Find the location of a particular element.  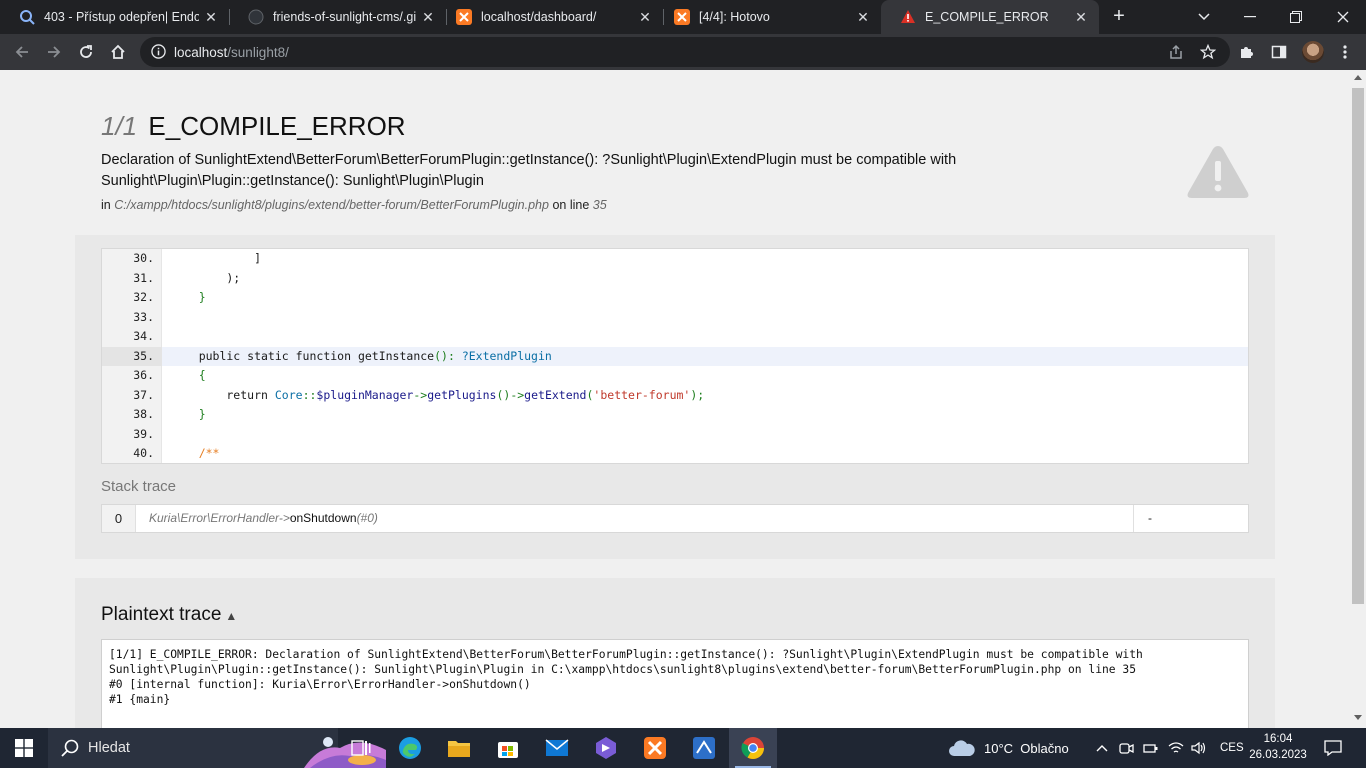

plaintext-title: Plaintext trace is located at coordinates (161, 614).